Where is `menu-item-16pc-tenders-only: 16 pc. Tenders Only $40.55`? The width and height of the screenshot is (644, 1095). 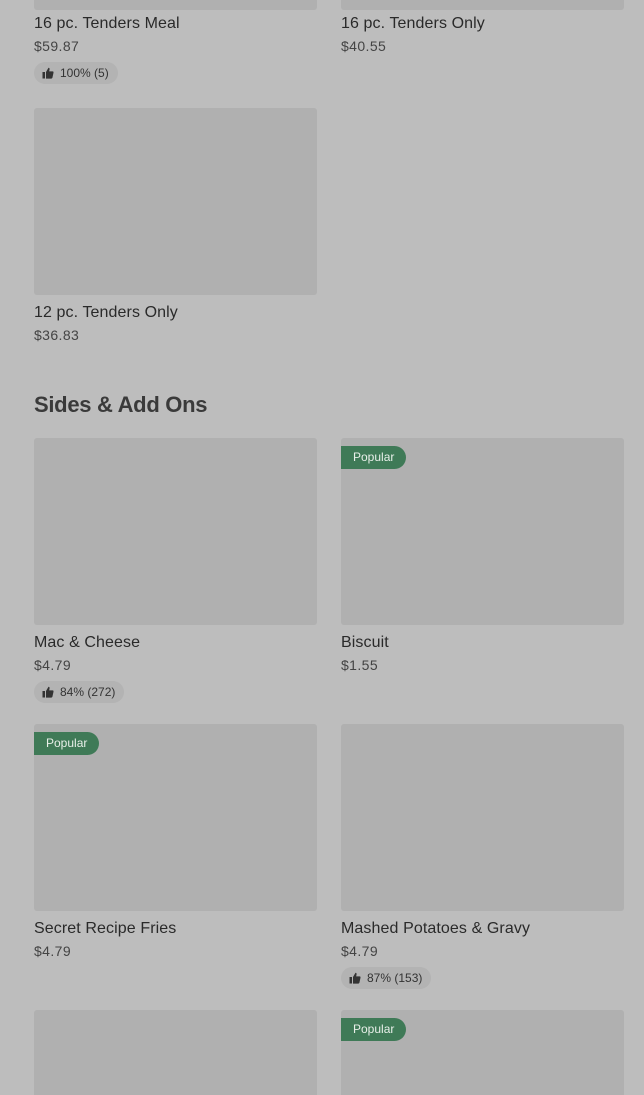 menu-item-16pc-tenders-only: 16 pc. Tenders Only $40.55 is located at coordinates (482, 27).